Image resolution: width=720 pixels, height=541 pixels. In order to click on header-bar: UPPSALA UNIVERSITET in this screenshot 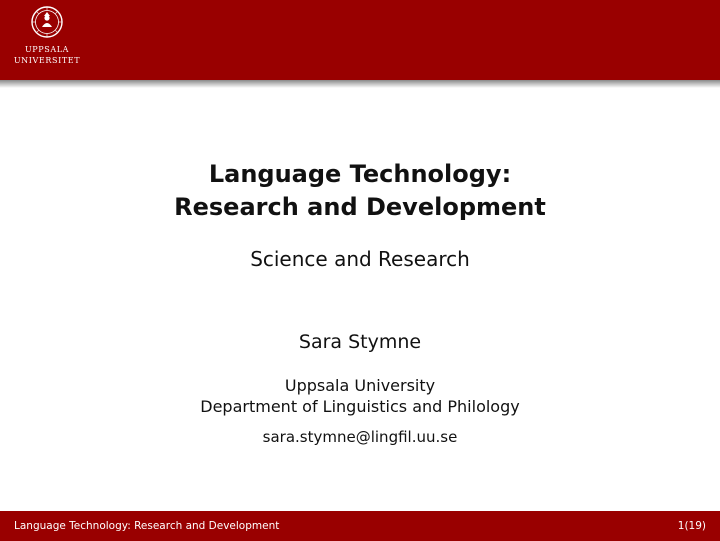, I will do `click(360, 40)`.